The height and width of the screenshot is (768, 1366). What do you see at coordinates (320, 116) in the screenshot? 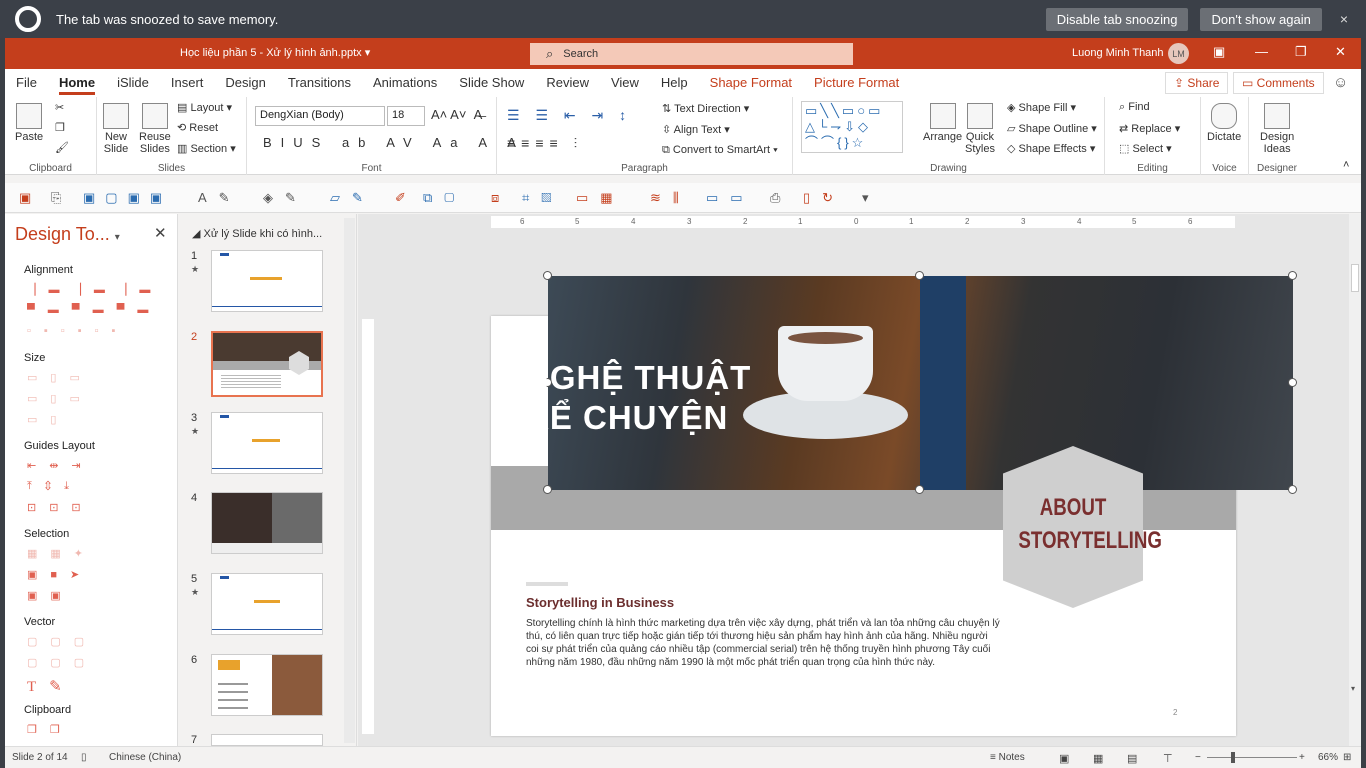
I see `font-name-combo: DengXian (Body)` at bounding box center [320, 116].